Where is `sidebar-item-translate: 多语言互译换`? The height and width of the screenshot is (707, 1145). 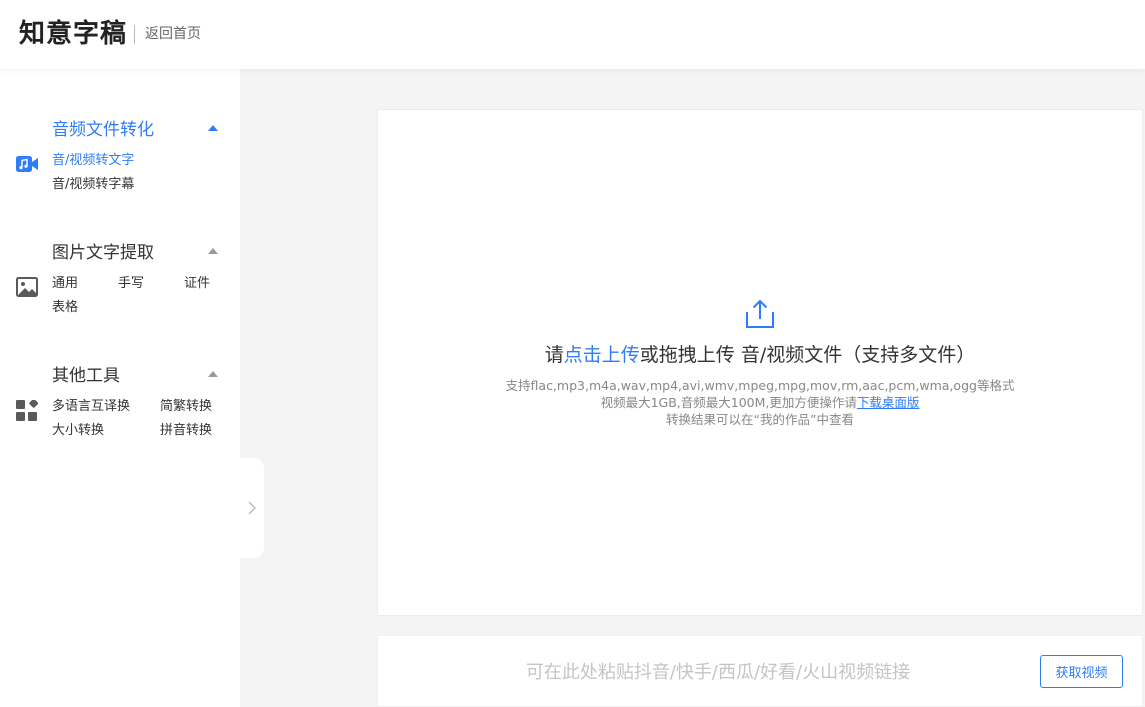 sidebar-item-translate: 多语言互译换 is located at coordinates (91, 407).